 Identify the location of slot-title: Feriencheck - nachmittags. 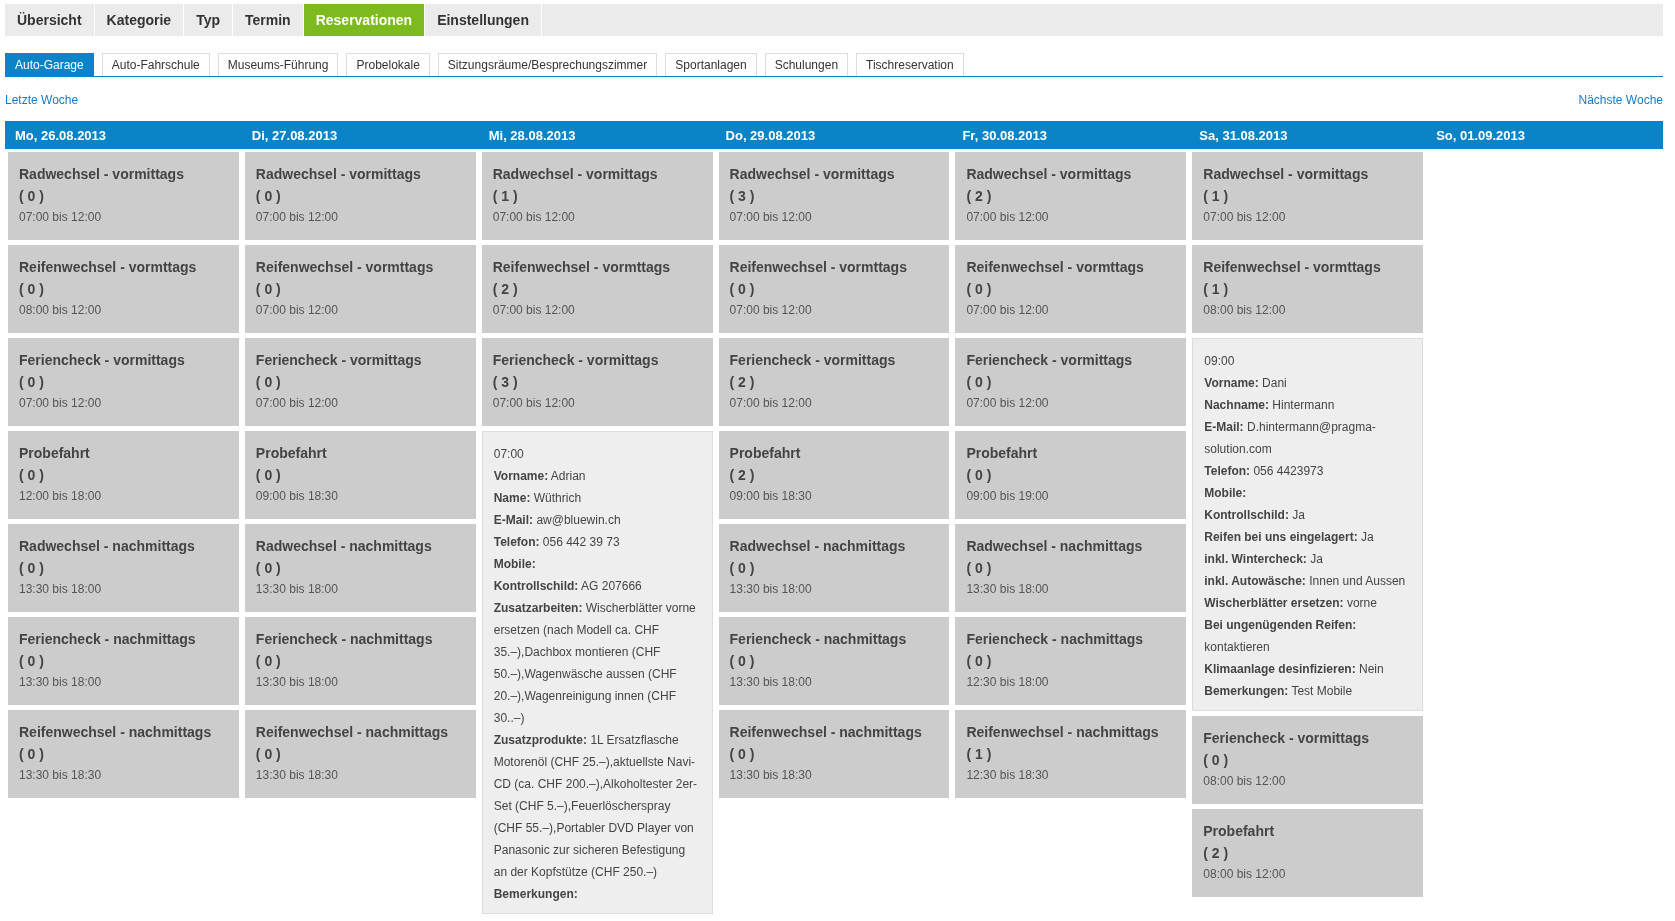
(818, 639).